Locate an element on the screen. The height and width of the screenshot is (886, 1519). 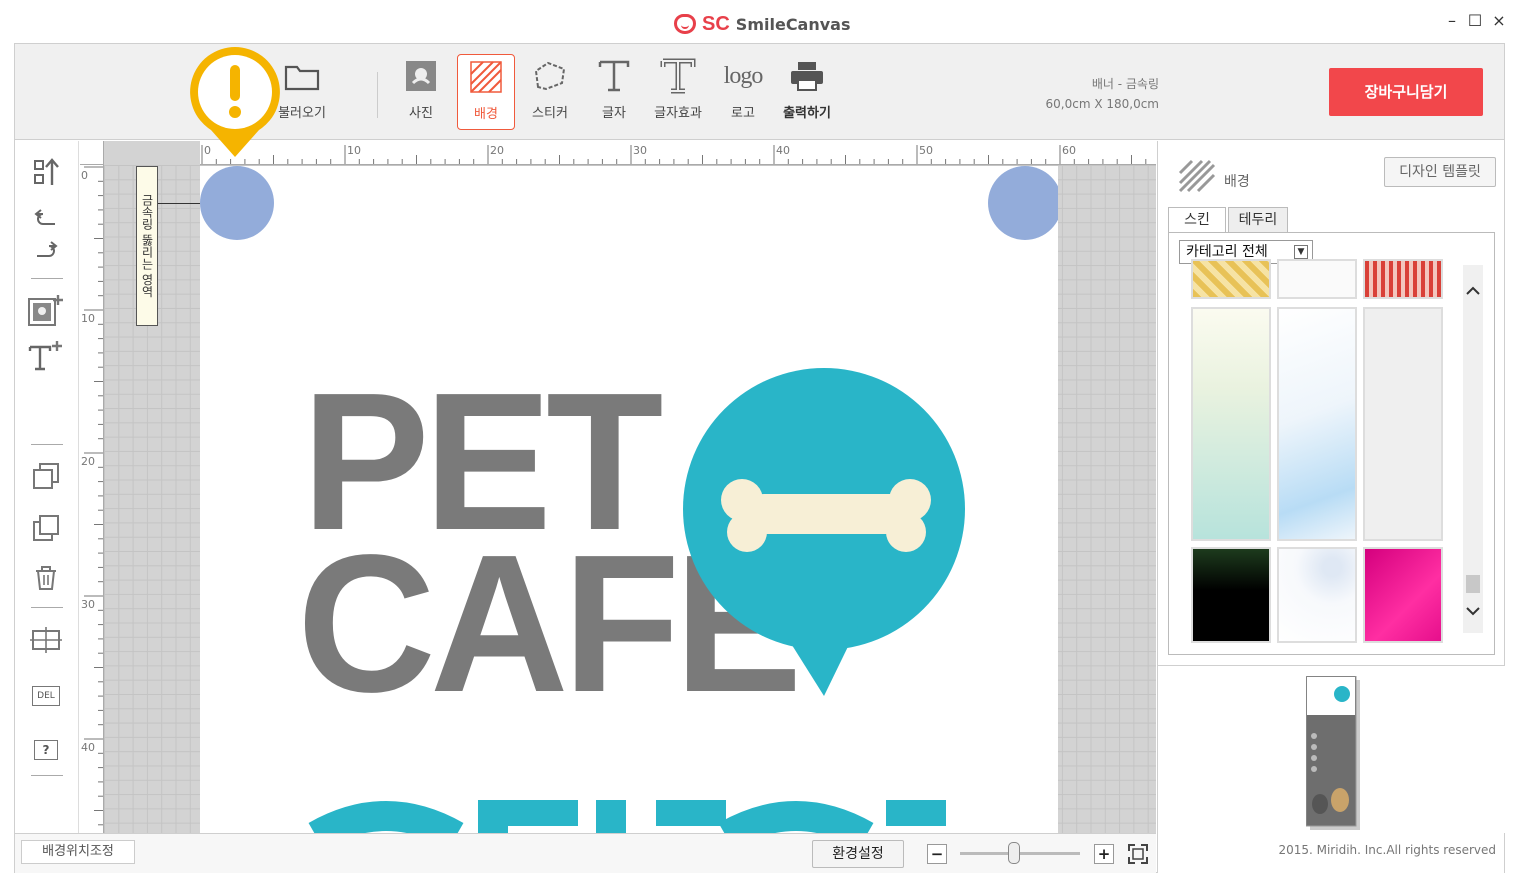
skin-list: 카테고리 전체 ▼ is located at coordinates (1331, 443).